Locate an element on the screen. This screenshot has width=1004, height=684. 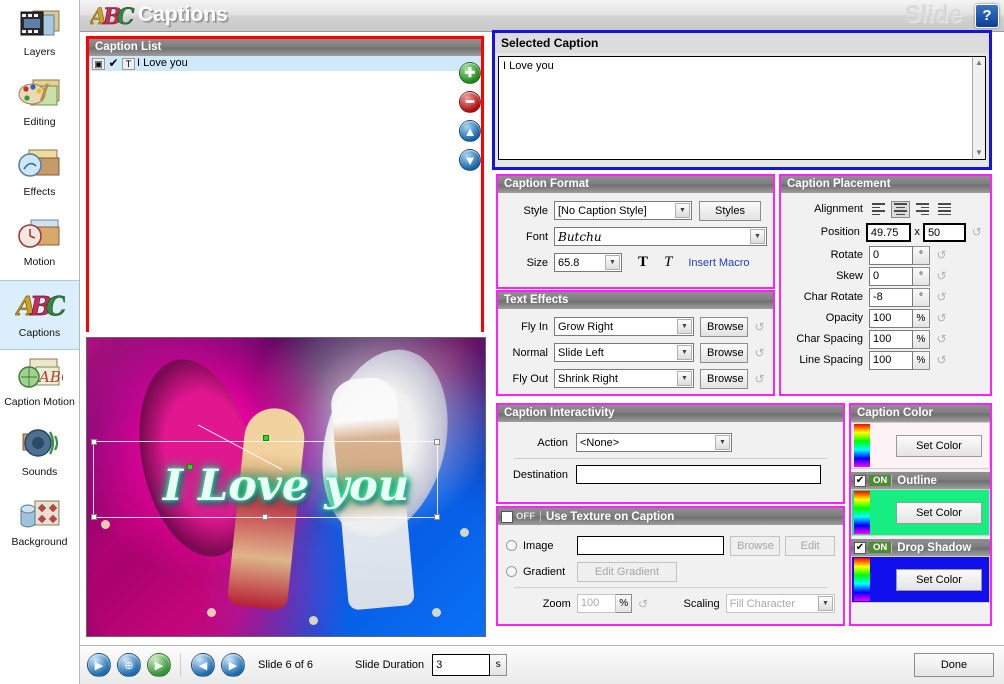
caption-bounding-box is located at coordinates (265, 477).